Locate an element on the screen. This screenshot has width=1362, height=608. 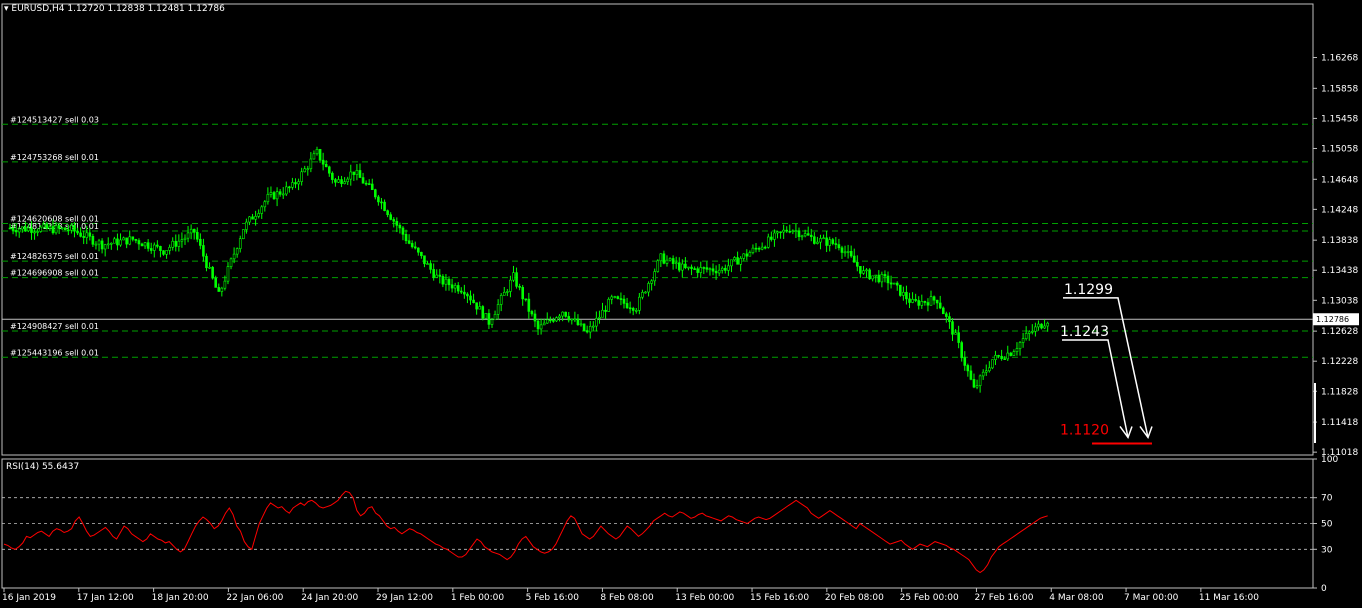
price-tick-label: 1.11418 is located at coordinates (1339, 423).